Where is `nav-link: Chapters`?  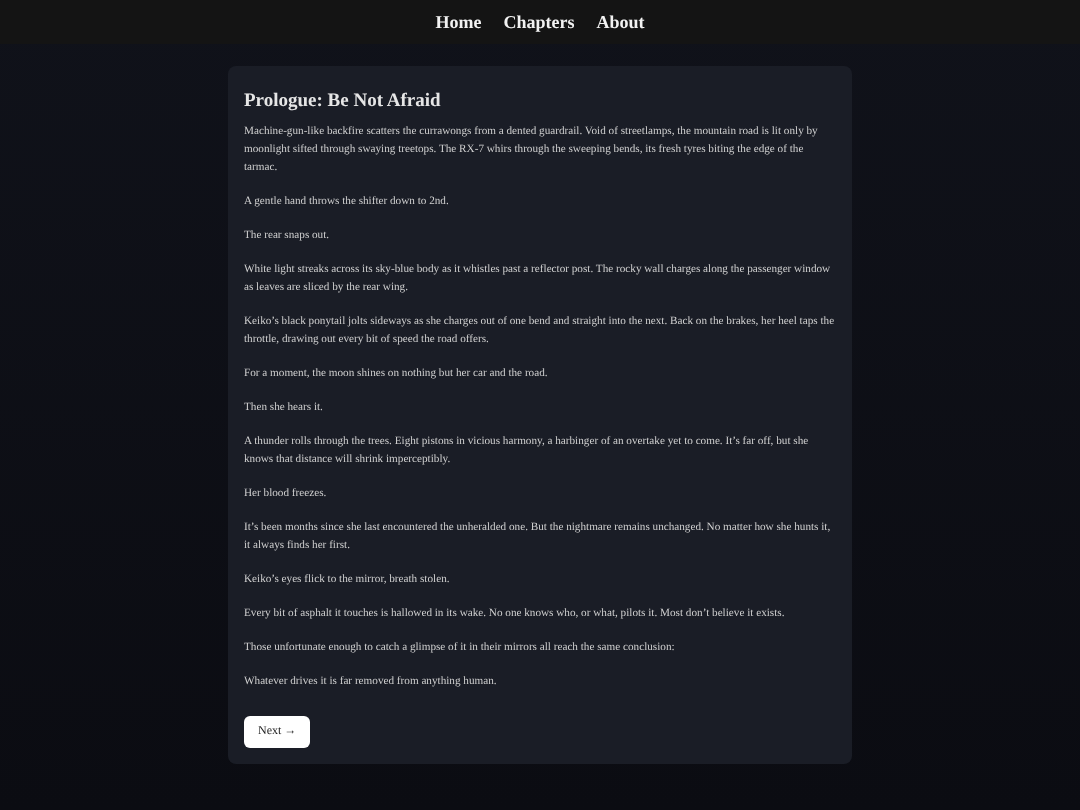
nav-link: Chapters is located at coordinates (539, 22).